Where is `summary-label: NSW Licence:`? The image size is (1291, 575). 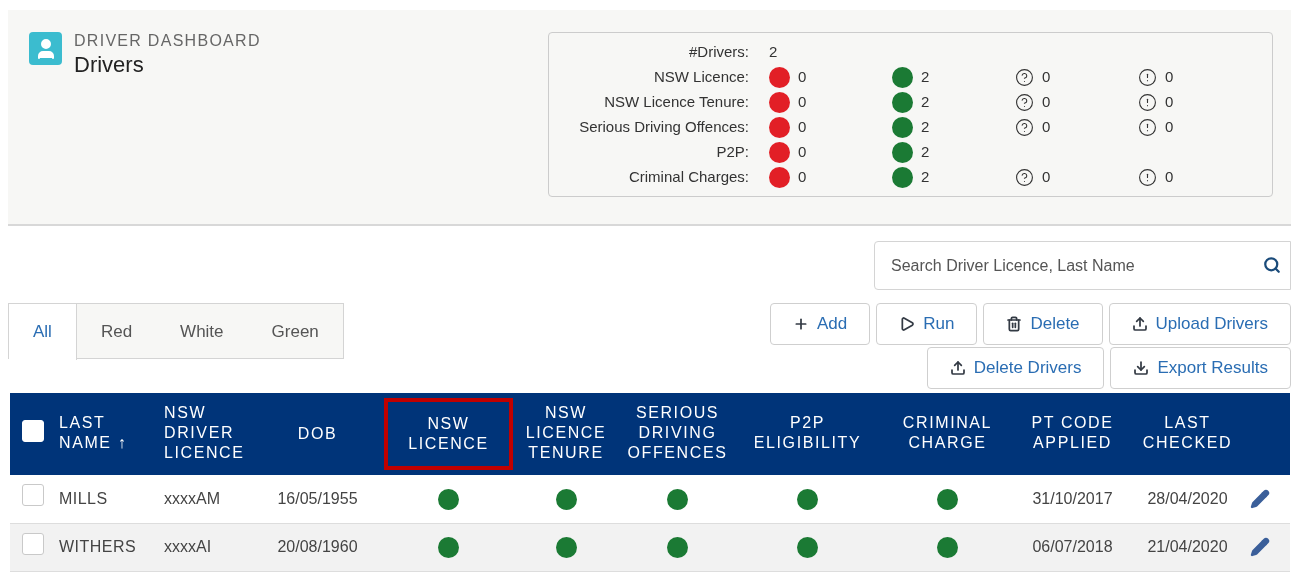
summary-label: NSW Licence: is located at coordinates (701, 77).